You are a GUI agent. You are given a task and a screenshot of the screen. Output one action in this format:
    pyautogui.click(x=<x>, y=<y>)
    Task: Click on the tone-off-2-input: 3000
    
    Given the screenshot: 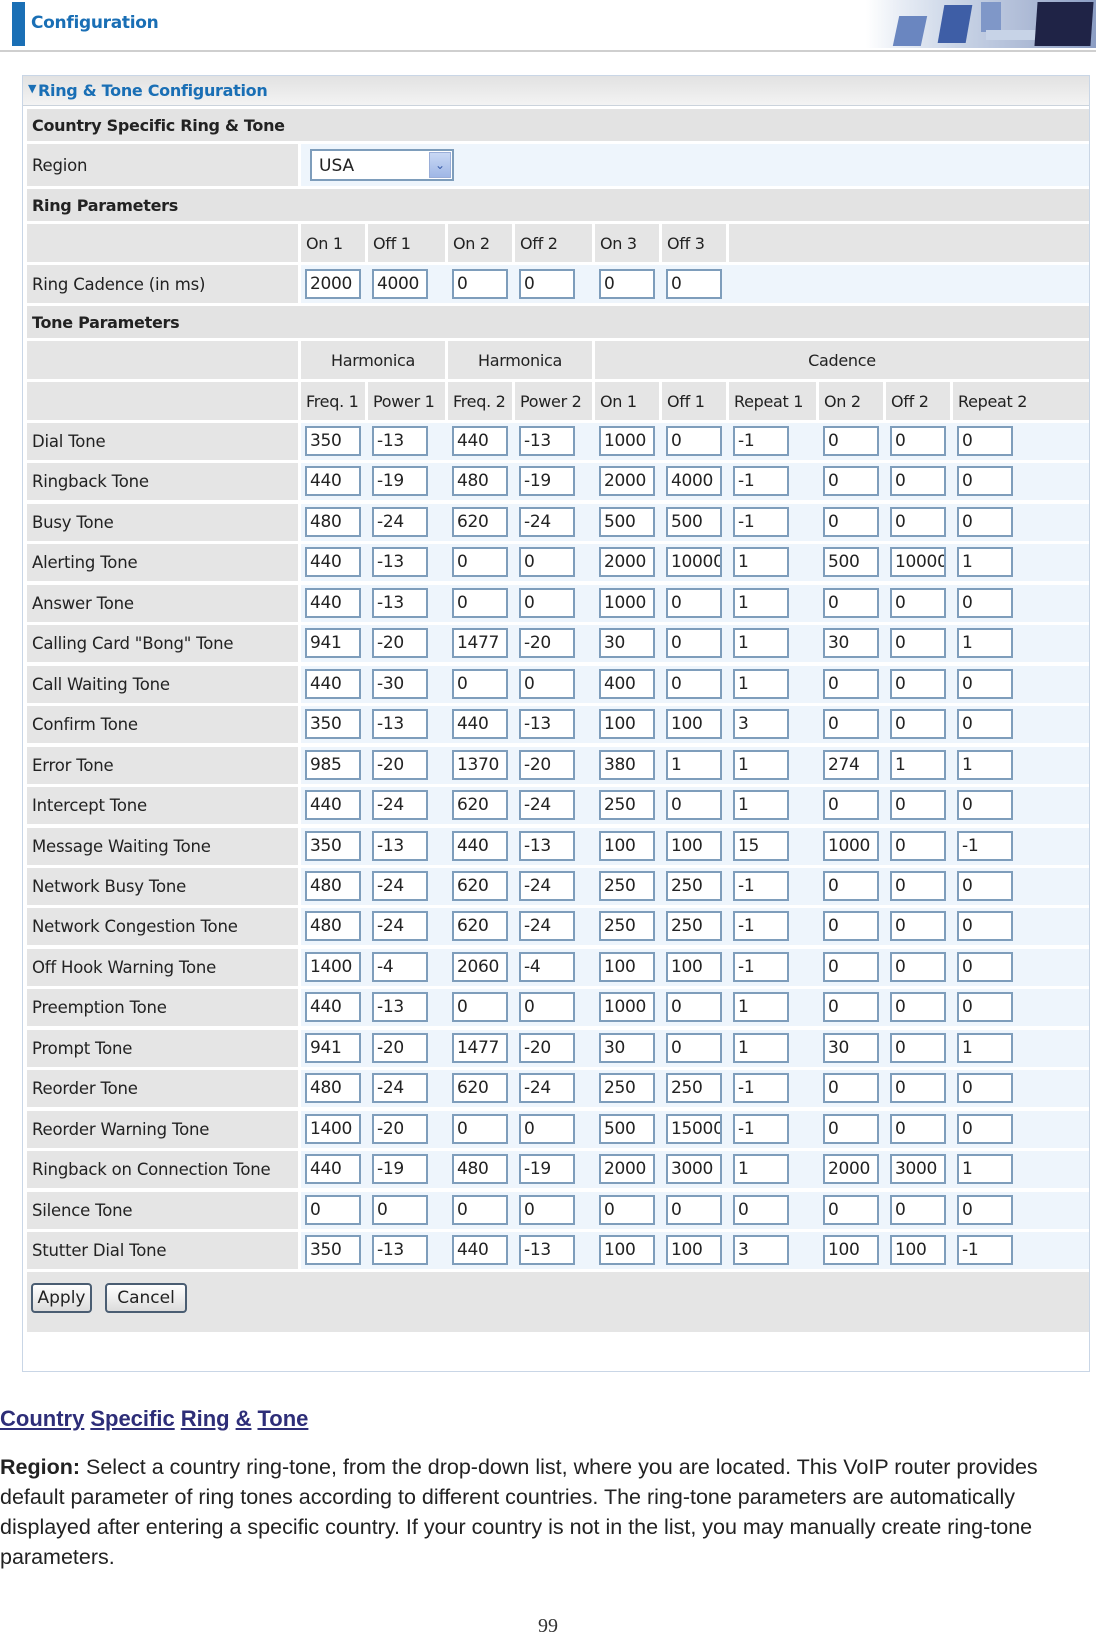 What is the action you would take?
    pyautogui.click(x=918, y=1169)
    